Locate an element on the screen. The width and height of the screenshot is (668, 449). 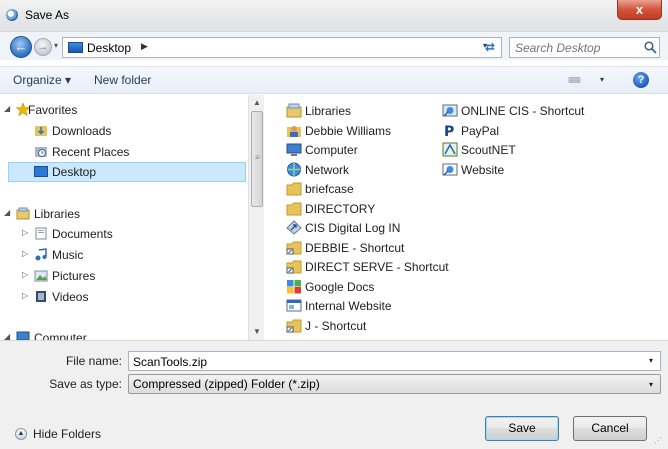
search-input is located at coordinates (574, 47).